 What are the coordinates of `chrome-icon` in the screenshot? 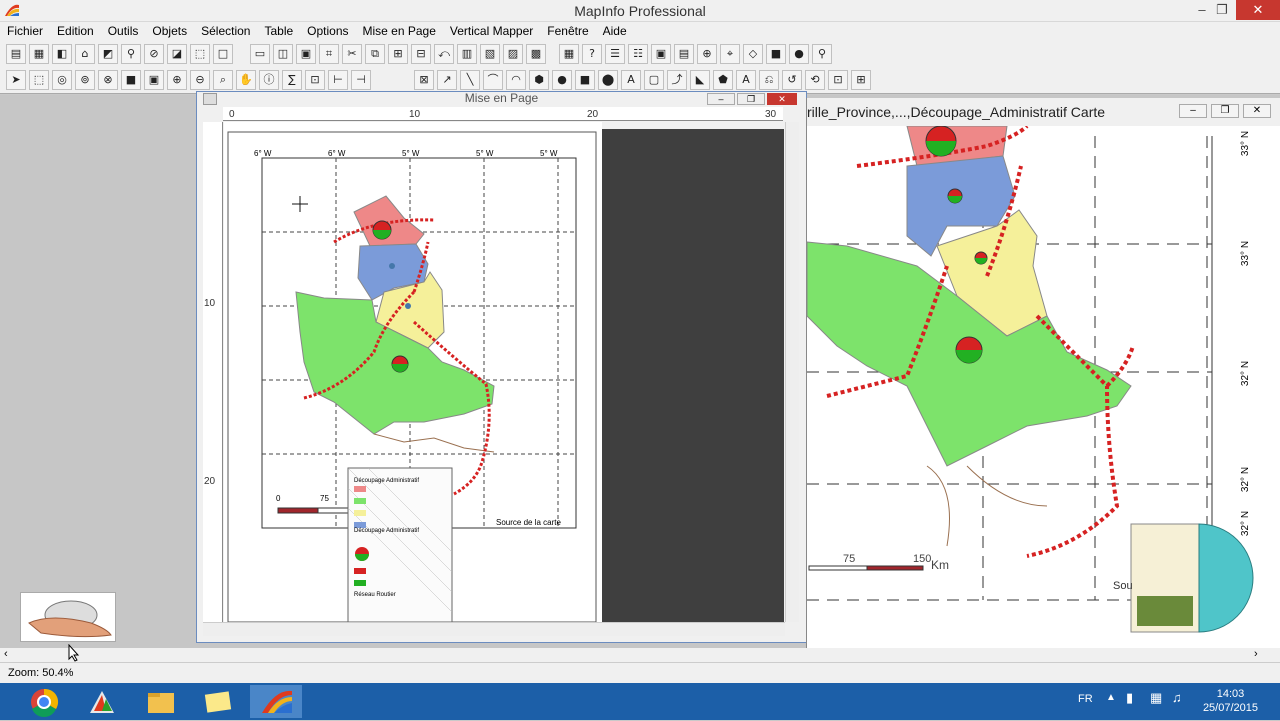 It's located at (44, 701).